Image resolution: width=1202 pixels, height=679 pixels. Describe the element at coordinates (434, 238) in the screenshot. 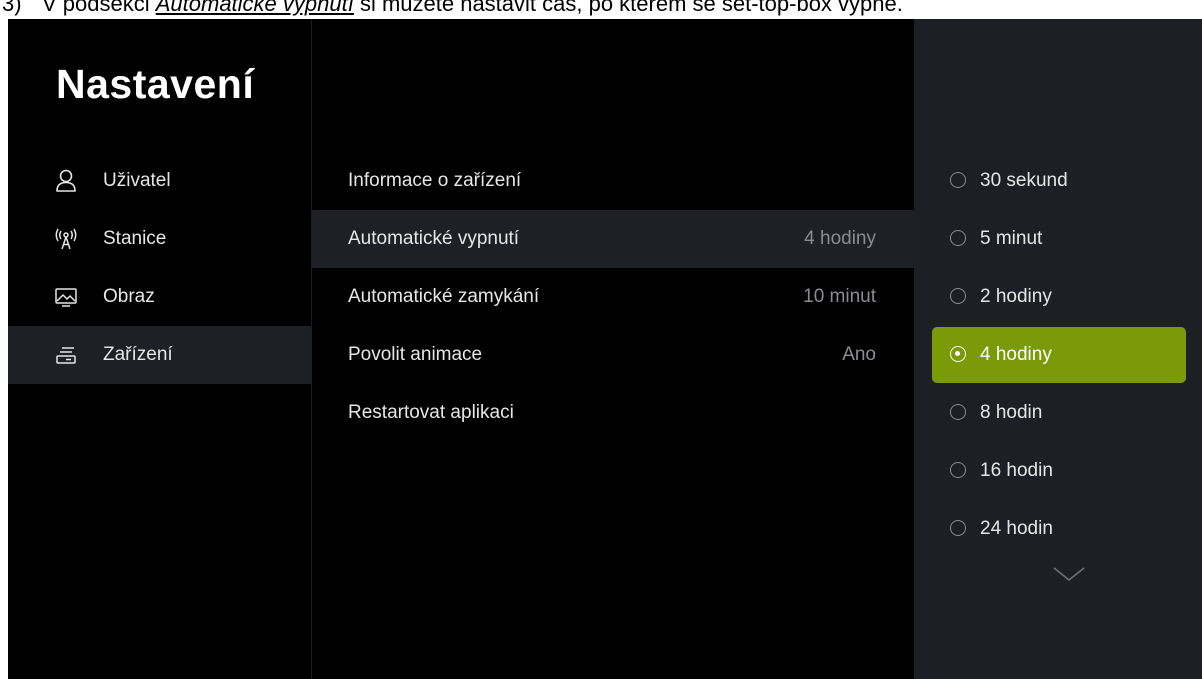

I see `setting-label: Automatické vypnutí` at that location.